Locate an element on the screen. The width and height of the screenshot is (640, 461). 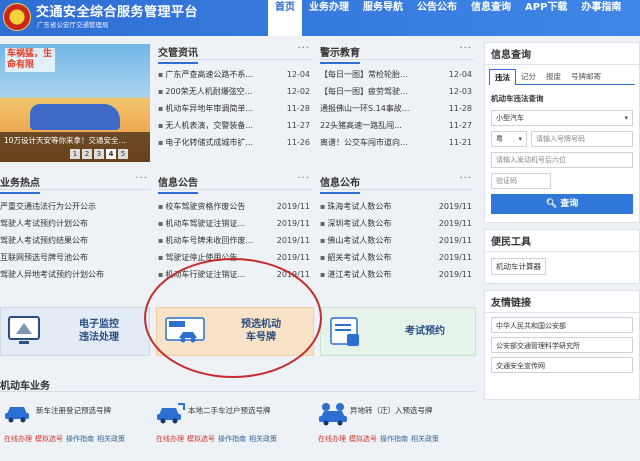
province-select: 粤 is located at coordinates (509, 139).